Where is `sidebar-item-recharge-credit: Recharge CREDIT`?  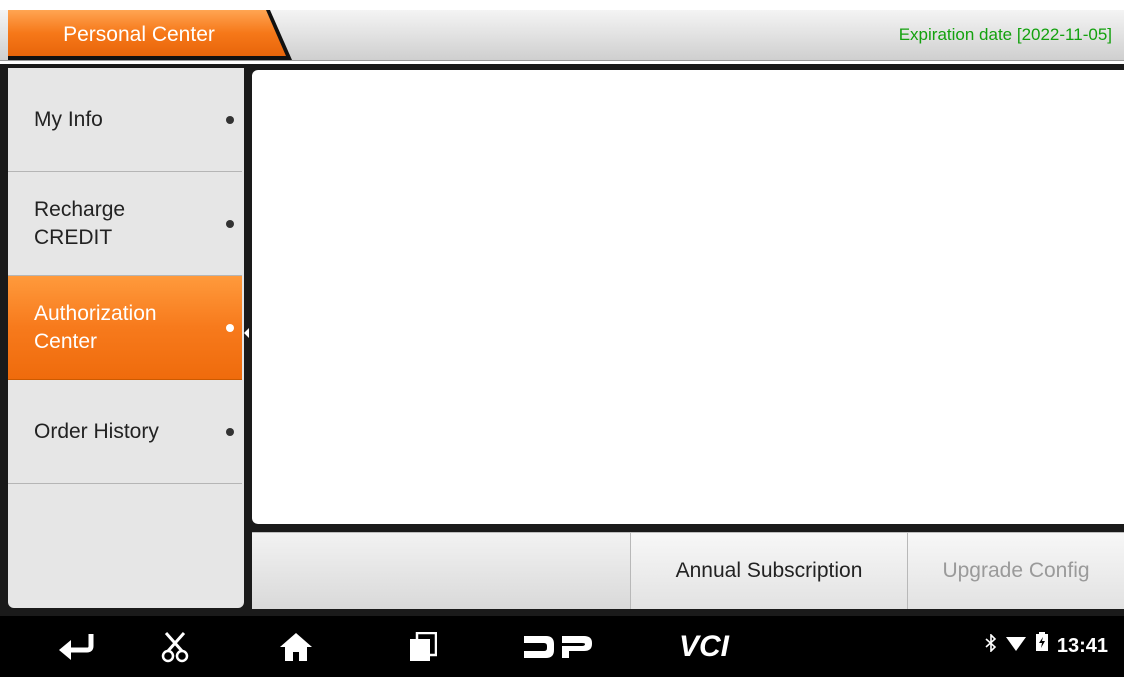 sidebar-item-recharge-credit: Recharge CREDIT is located at coordinates (125, 224).